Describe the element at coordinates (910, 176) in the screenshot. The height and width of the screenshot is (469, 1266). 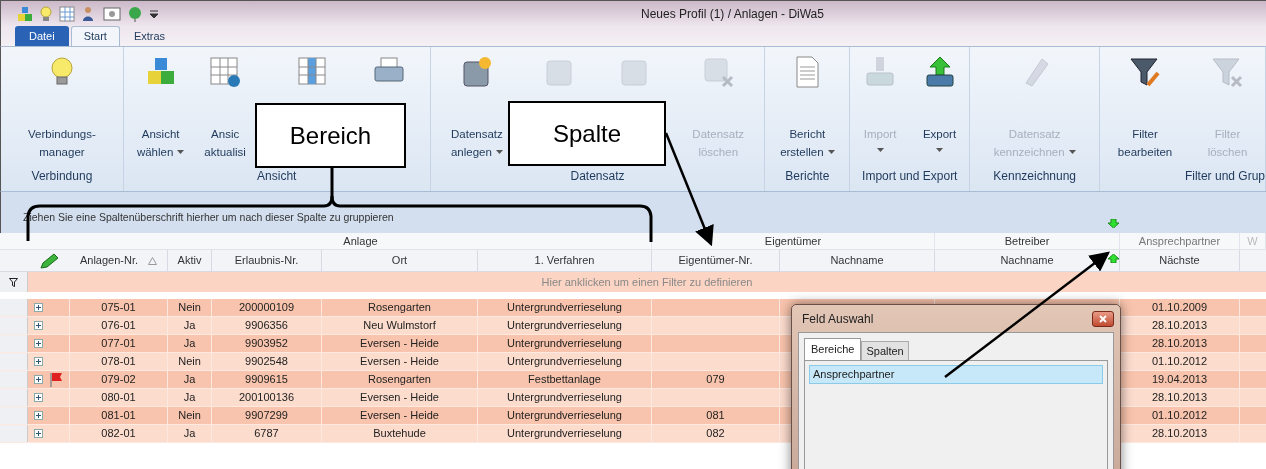
I see `group-label: Import und Export` at that location.